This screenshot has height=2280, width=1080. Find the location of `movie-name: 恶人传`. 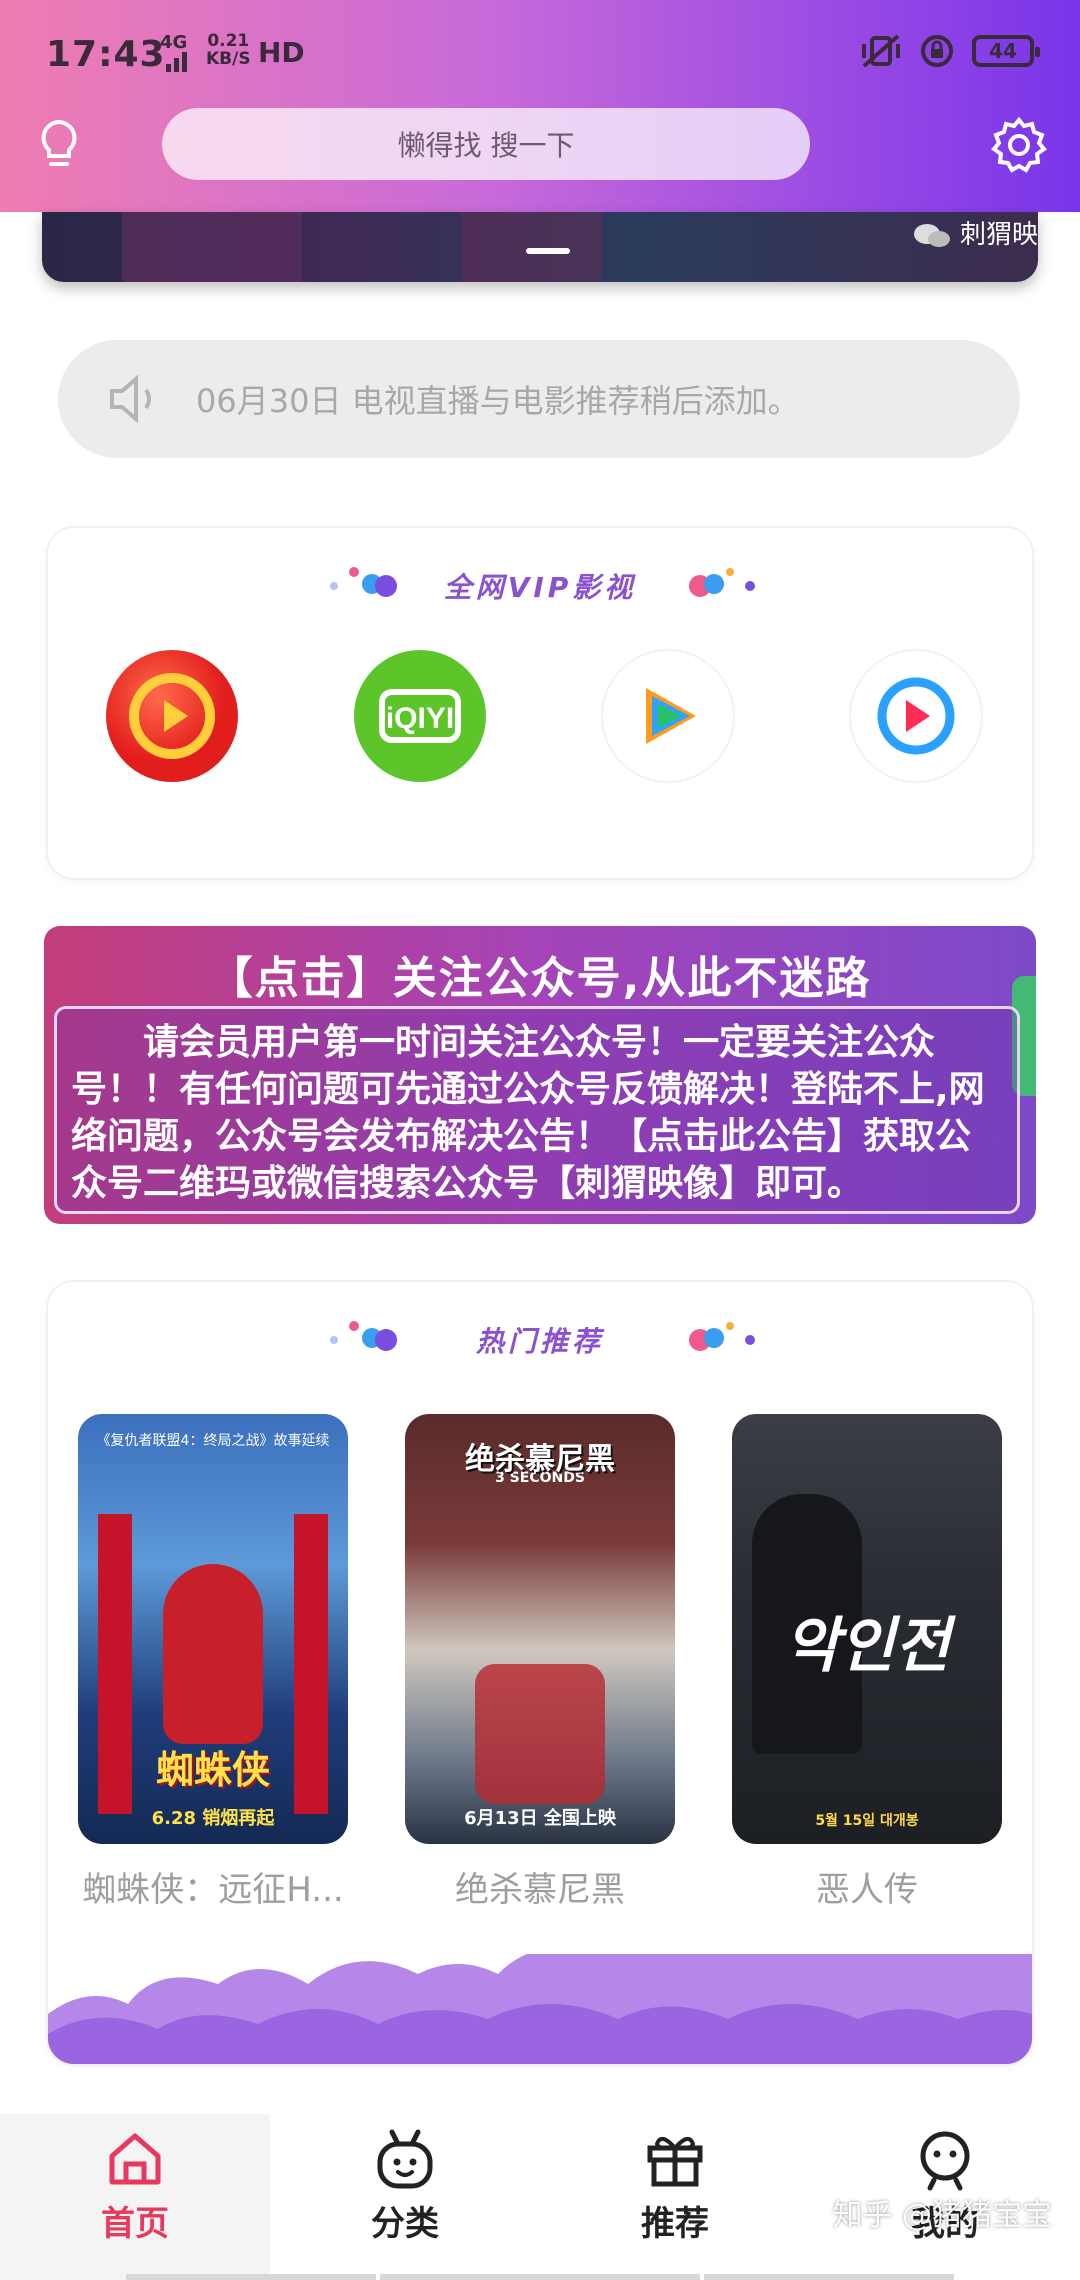

movie-name: 恶人传 is located at coordinates (867, 1886).